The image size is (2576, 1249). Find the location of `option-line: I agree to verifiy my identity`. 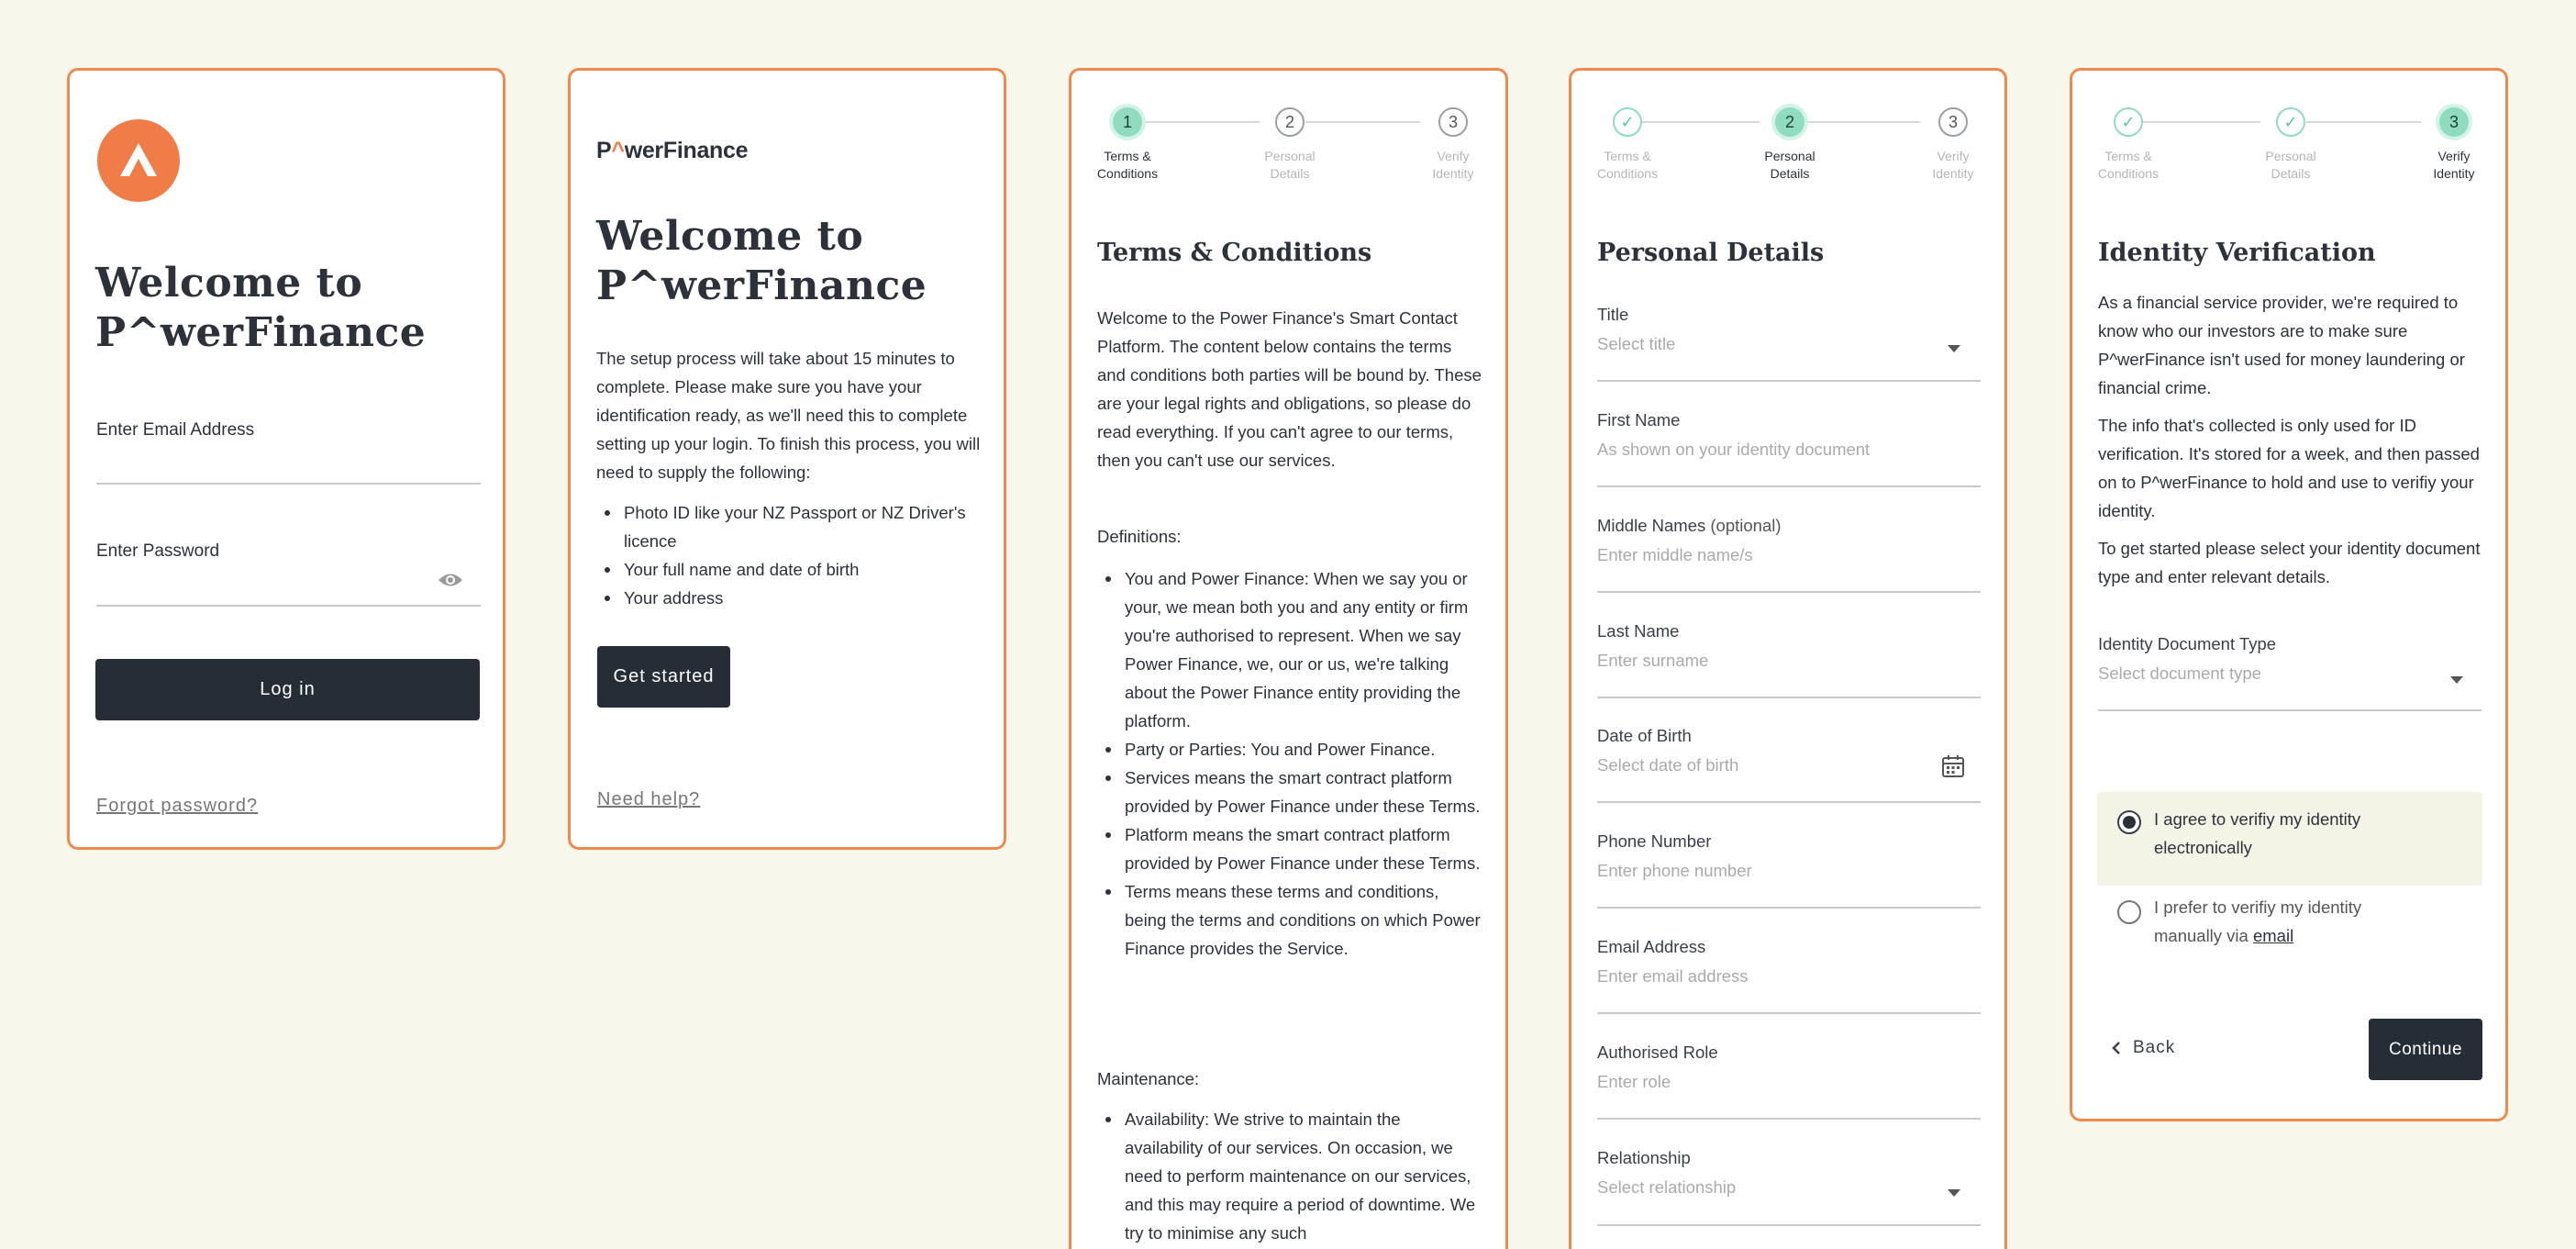

option-line: I agree to verifiy my identity is located at coordinates (2257, 819).